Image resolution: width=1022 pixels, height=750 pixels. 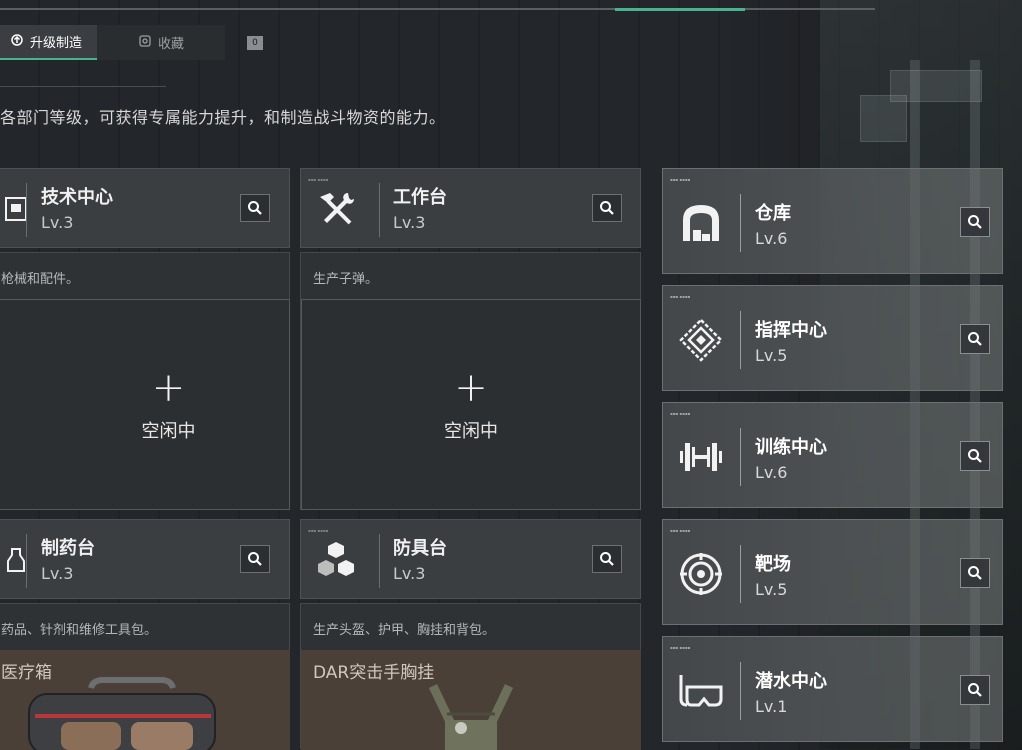 I want to click on facility-level: Lv.1, so click(x=771, y=706).